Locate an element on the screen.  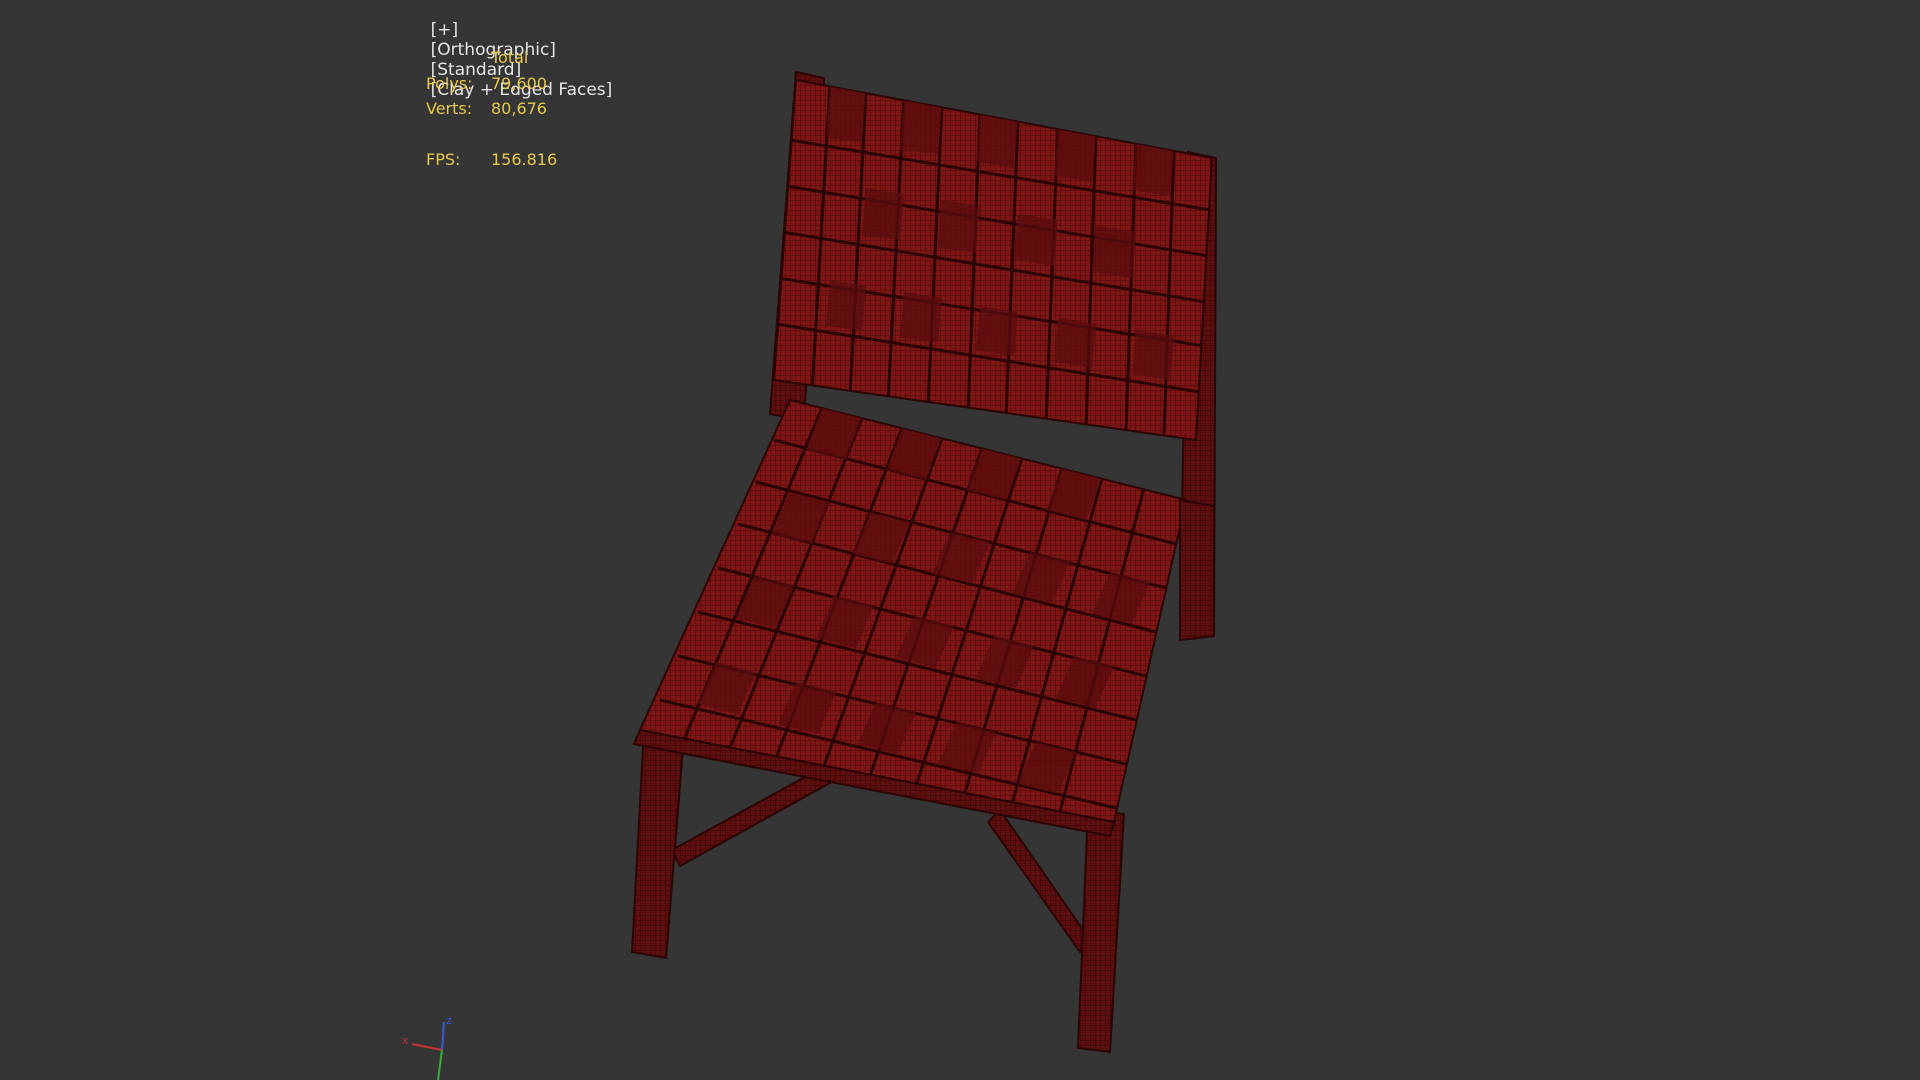
axis-gizmo-icon: z x is located at coordinates (427, 1047).